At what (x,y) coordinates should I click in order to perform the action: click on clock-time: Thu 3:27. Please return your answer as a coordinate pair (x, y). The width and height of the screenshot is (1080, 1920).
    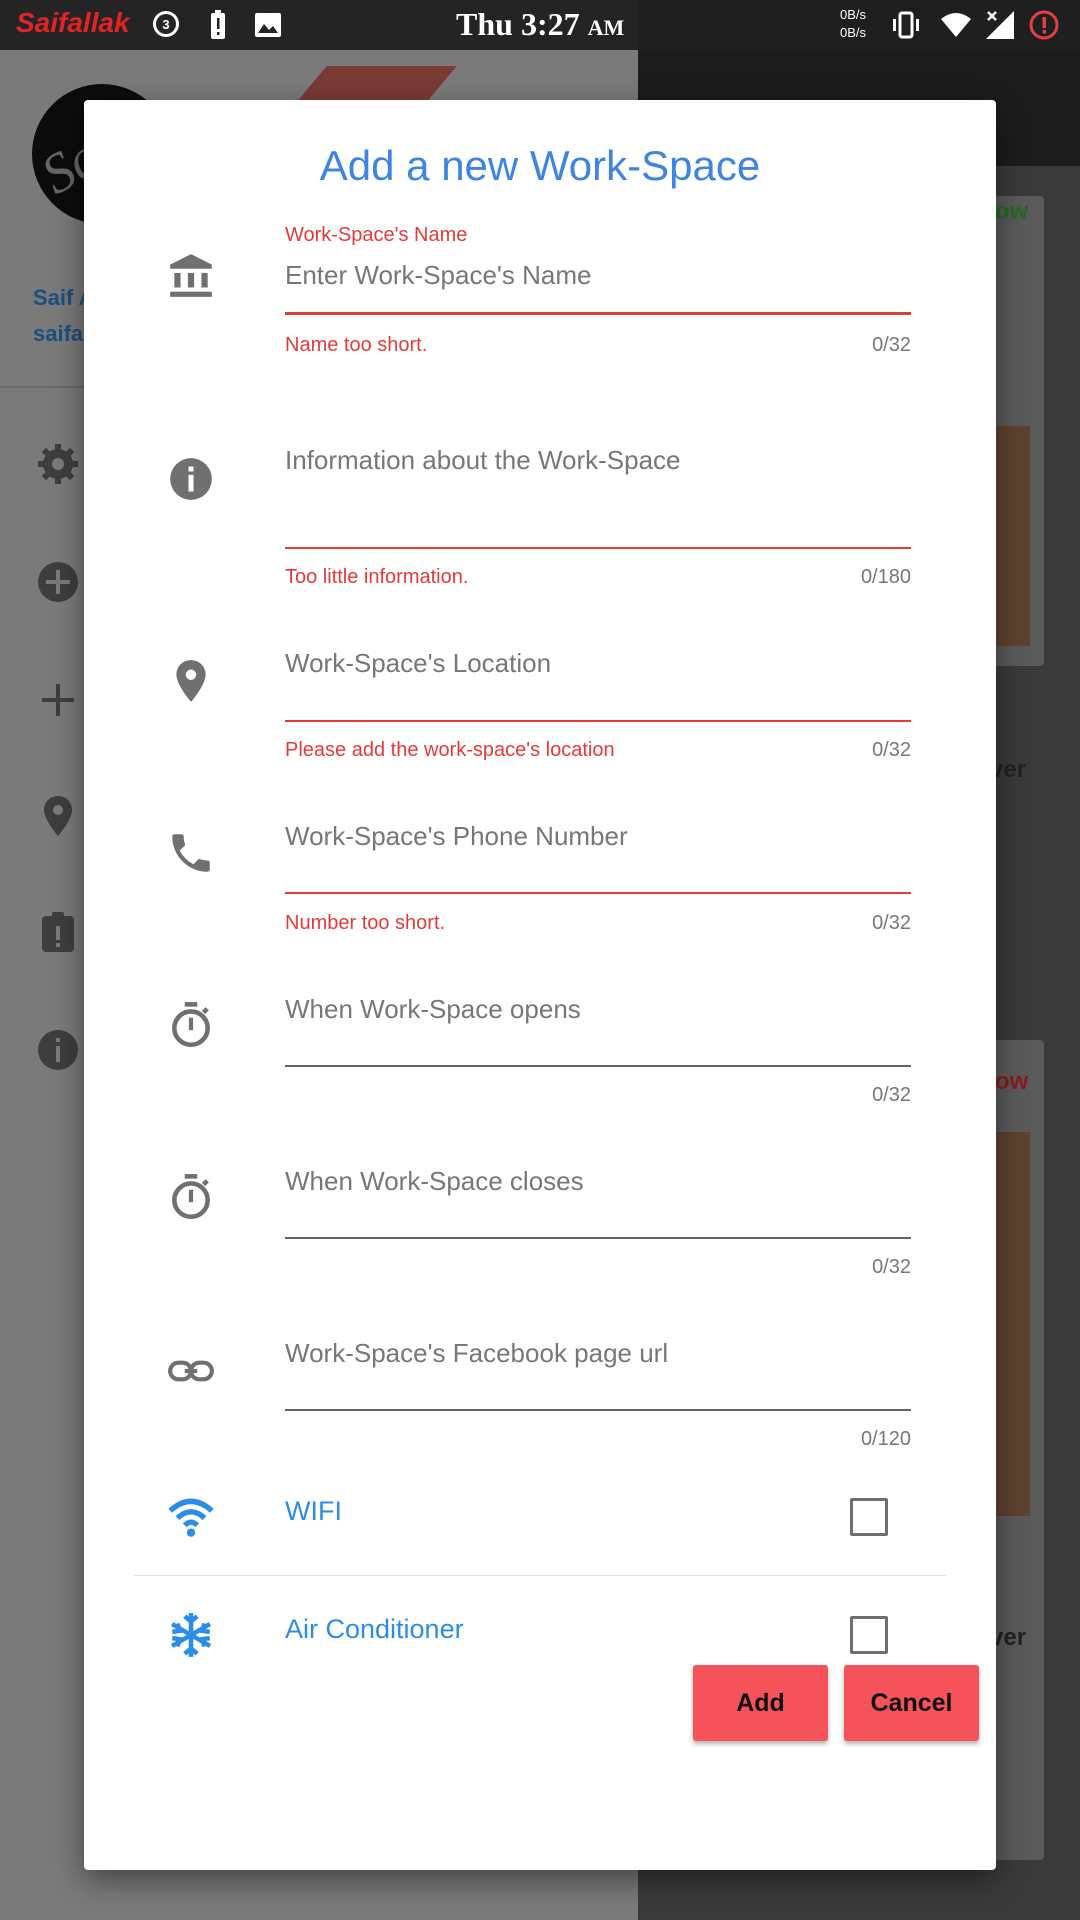
    Looking at the image, I should click on (518, 24).